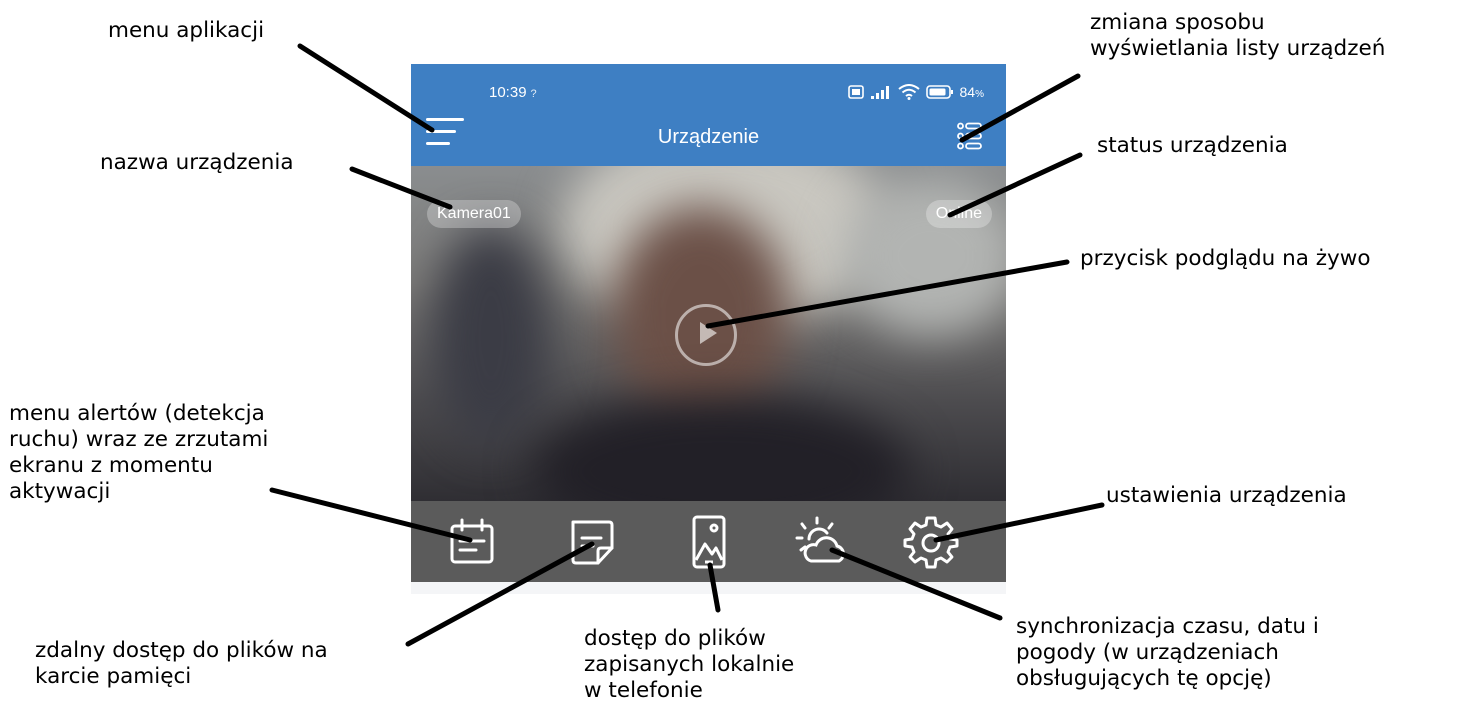  What do you see at coordinates (708, 588) in the screenshot?
I see `bottom-strip` at bounding box center [708, 588].